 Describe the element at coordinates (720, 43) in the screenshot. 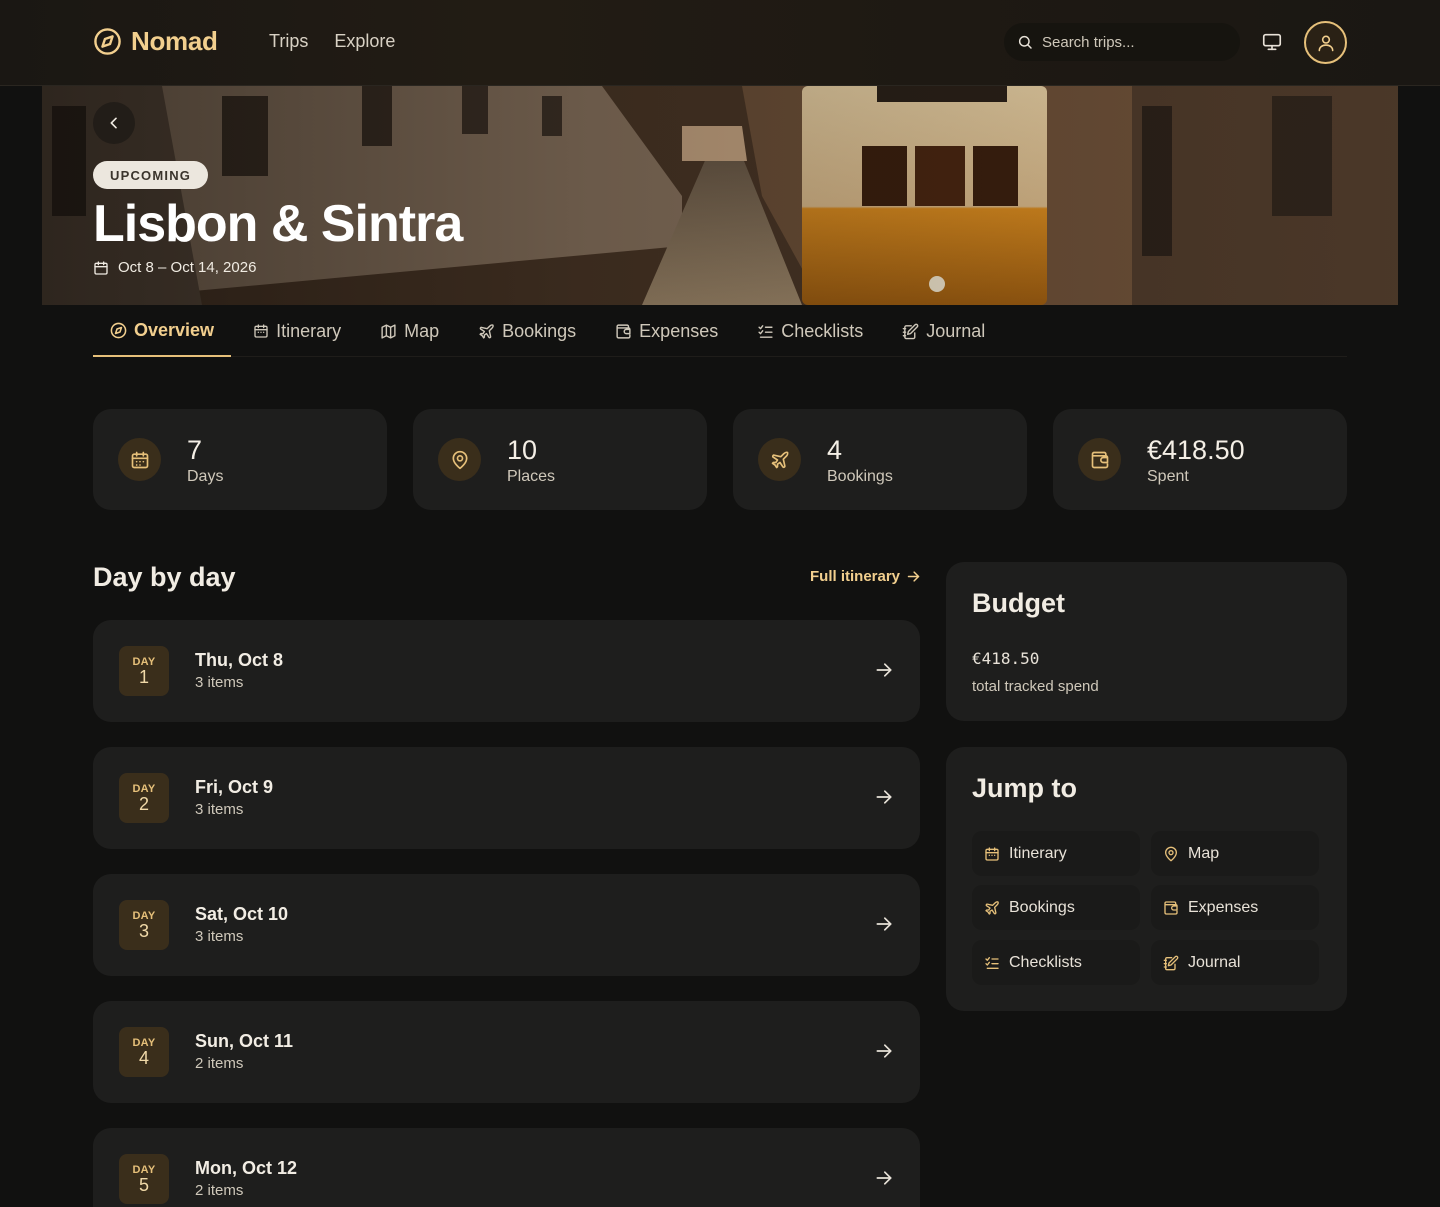

I see `top-bar: Nomad Trips Explore` at that location.